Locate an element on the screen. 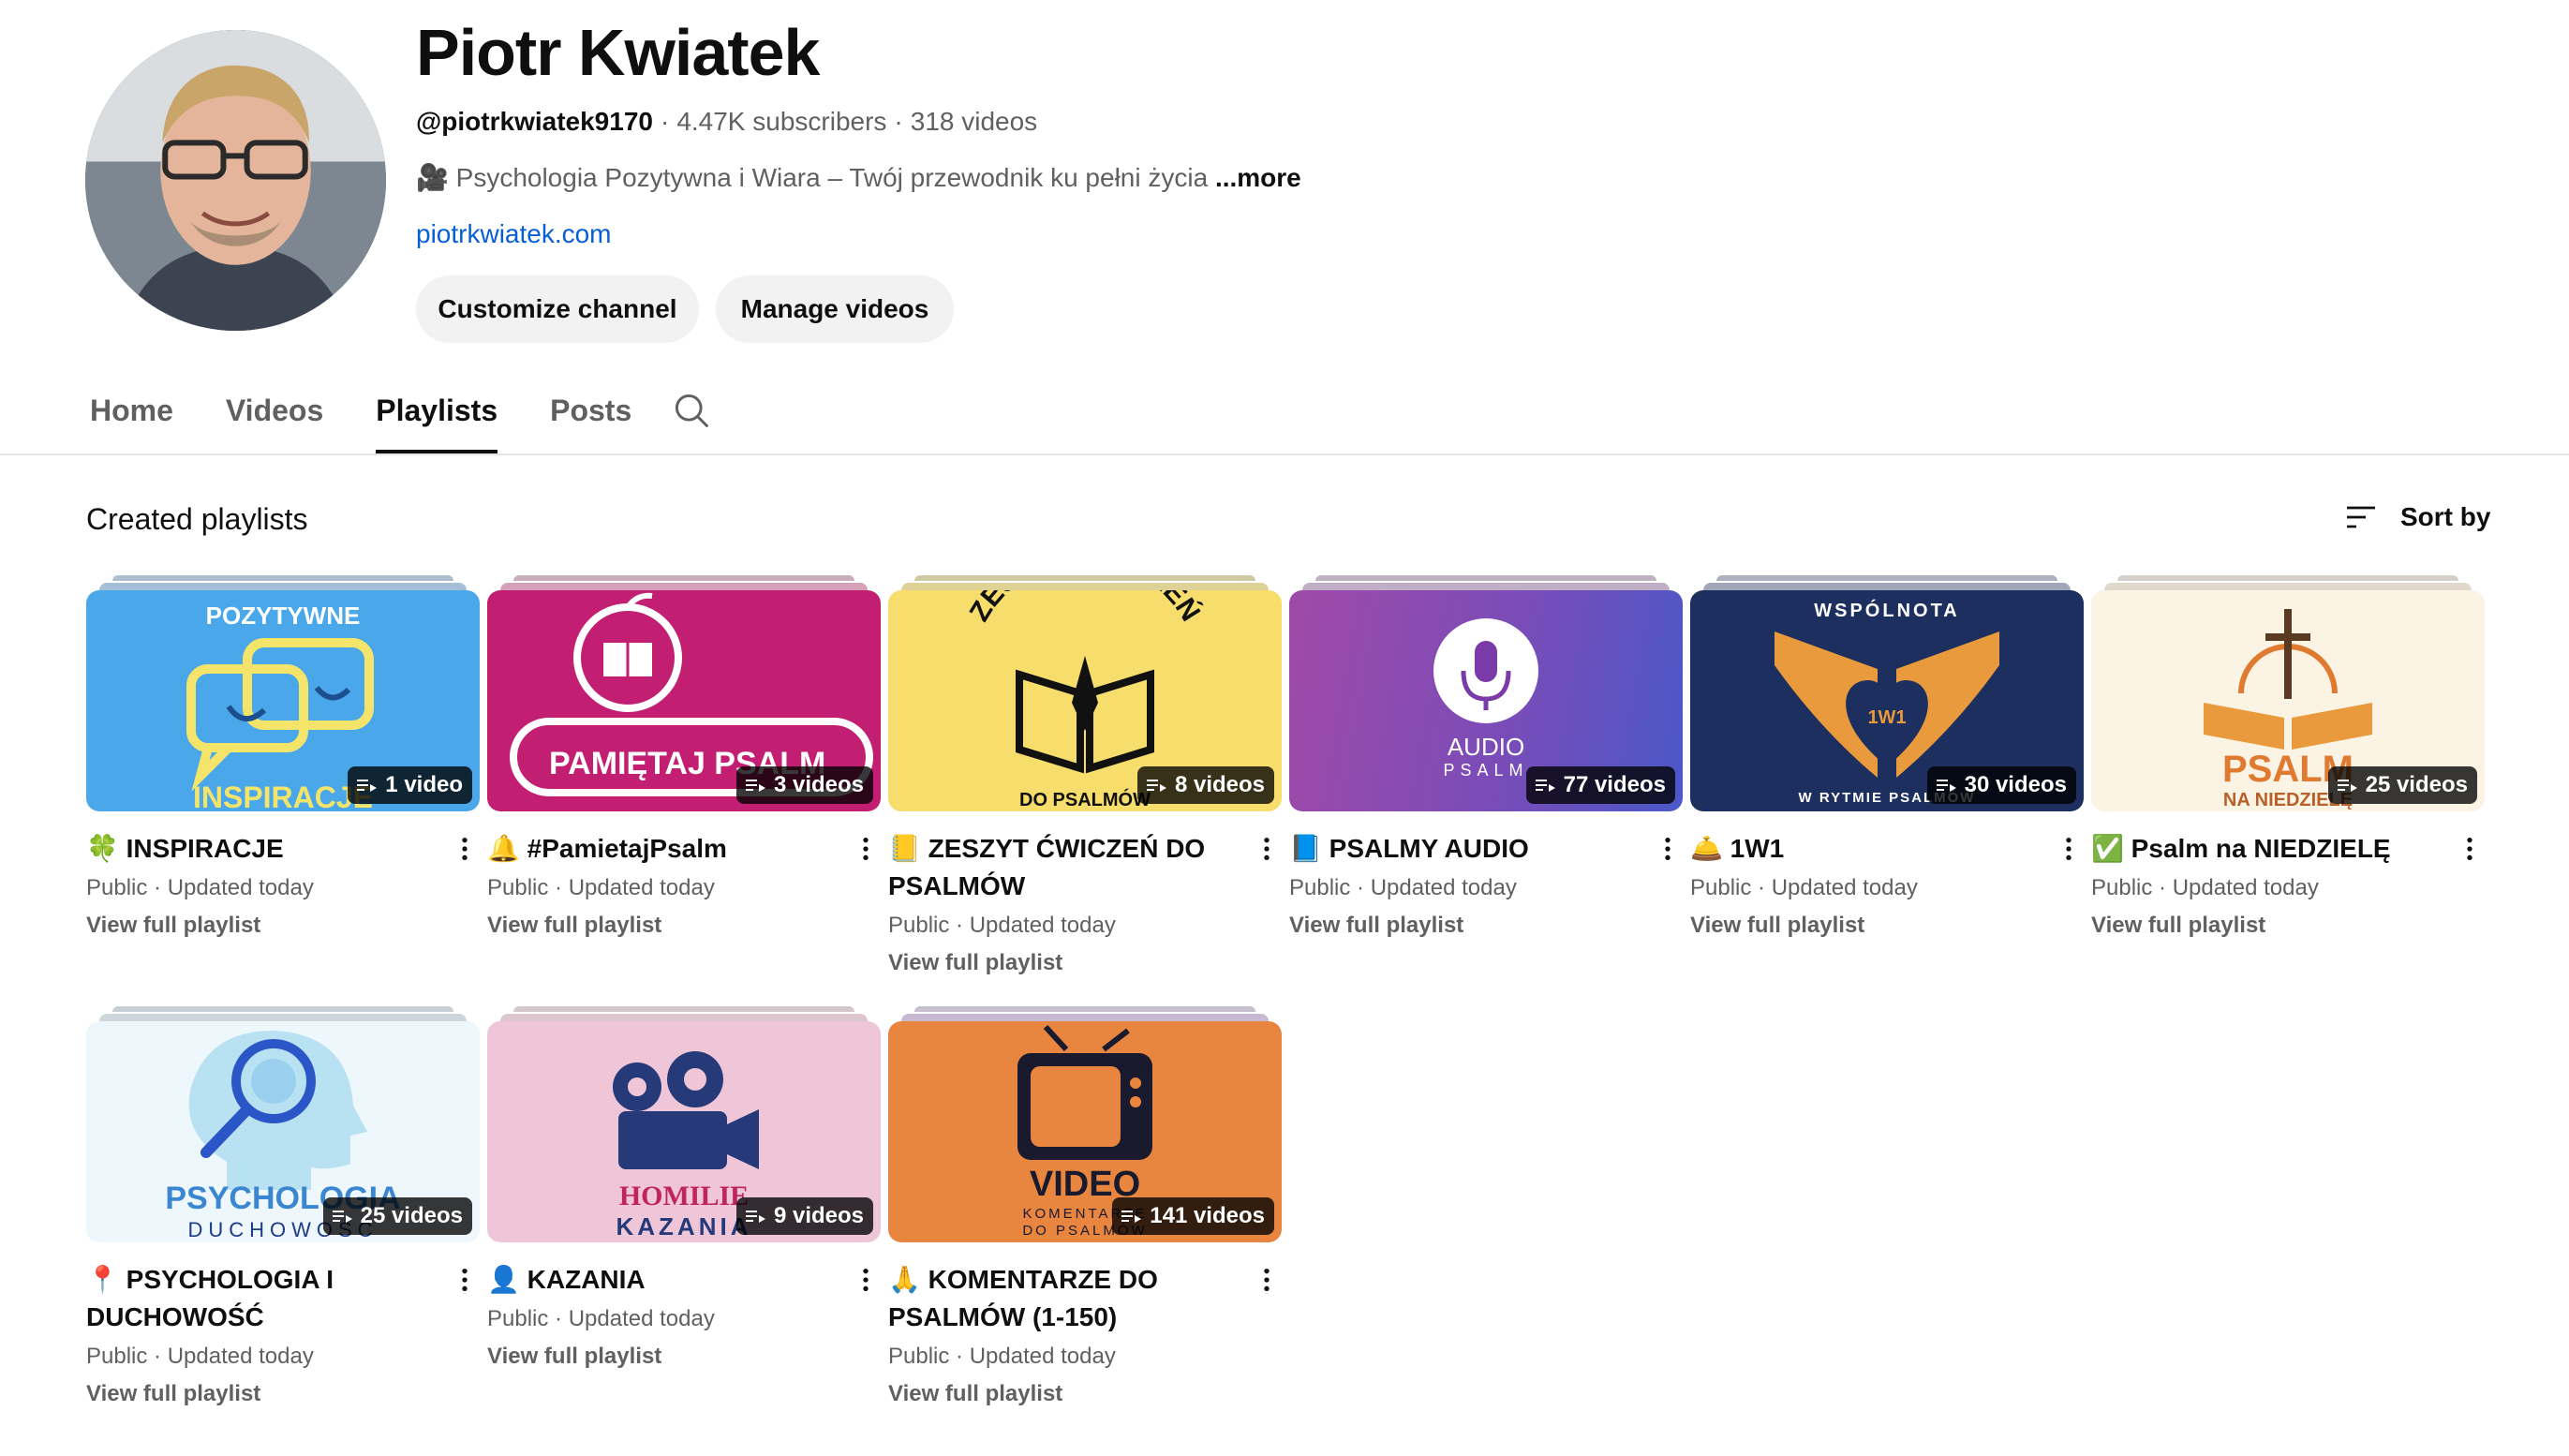  playlist-thumbnail: HOMILIE KAZANIA 9 videos is located at coordinates (684, 1131).